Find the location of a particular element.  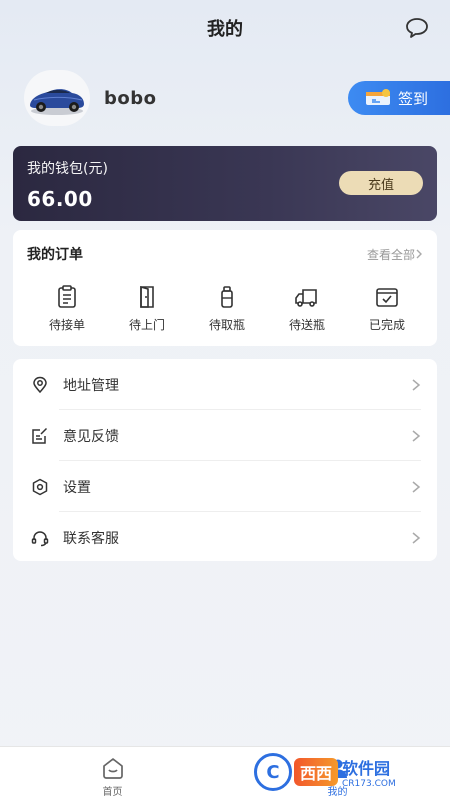

view-all-link: 查看全部 is located at coordinates (395, 254).